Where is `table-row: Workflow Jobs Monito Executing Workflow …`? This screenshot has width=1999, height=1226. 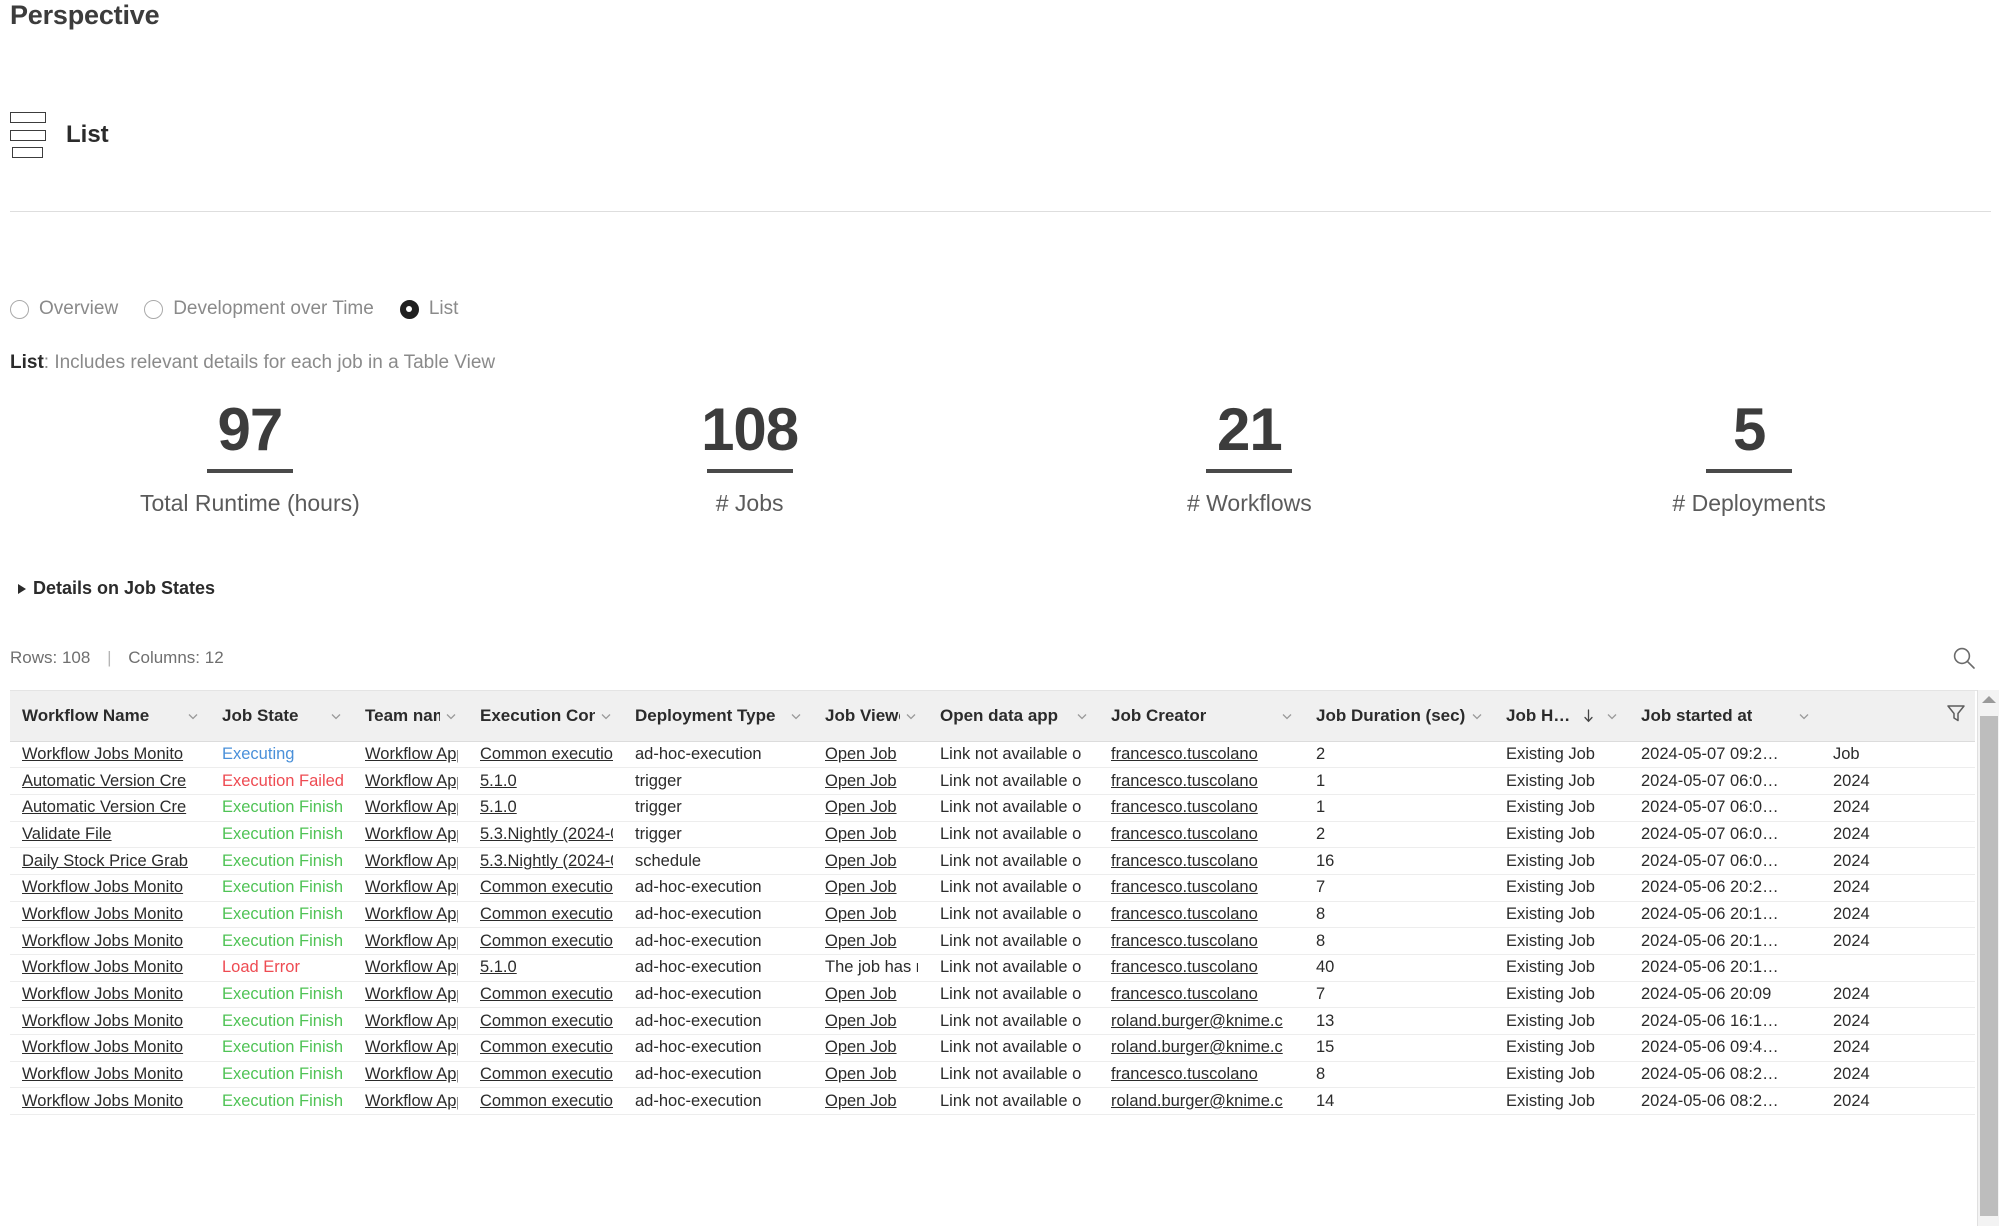 table-row: Workflow Jobs Monito Executing Workflow … is located at coordinates (992, 755).